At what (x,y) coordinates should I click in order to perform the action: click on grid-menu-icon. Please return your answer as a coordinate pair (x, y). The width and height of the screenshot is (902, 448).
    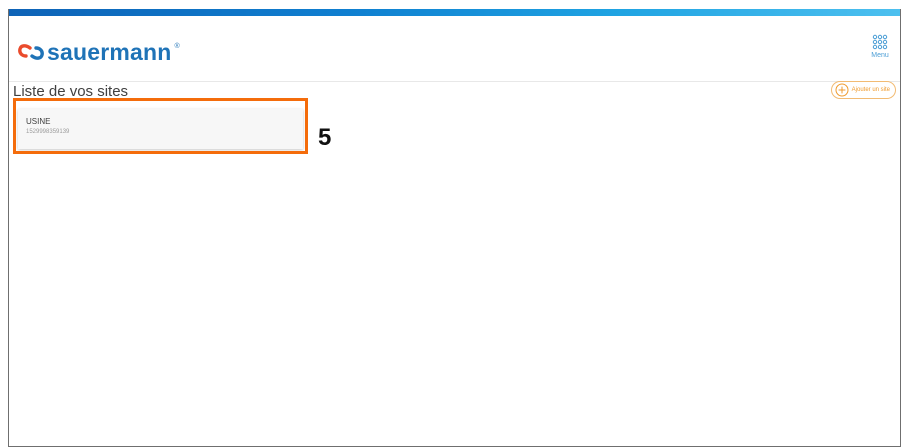
    Looking at the image, I should click on (880, 42).